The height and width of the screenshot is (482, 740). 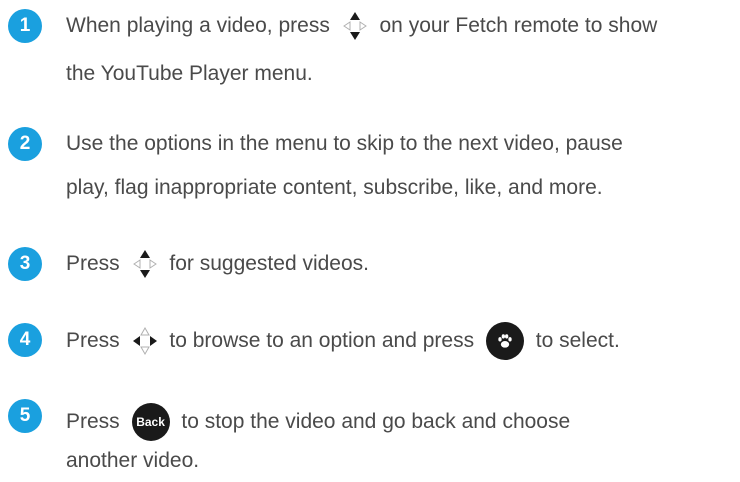 I want to click on step-number-badge: 5, so click(x=25, y=416).